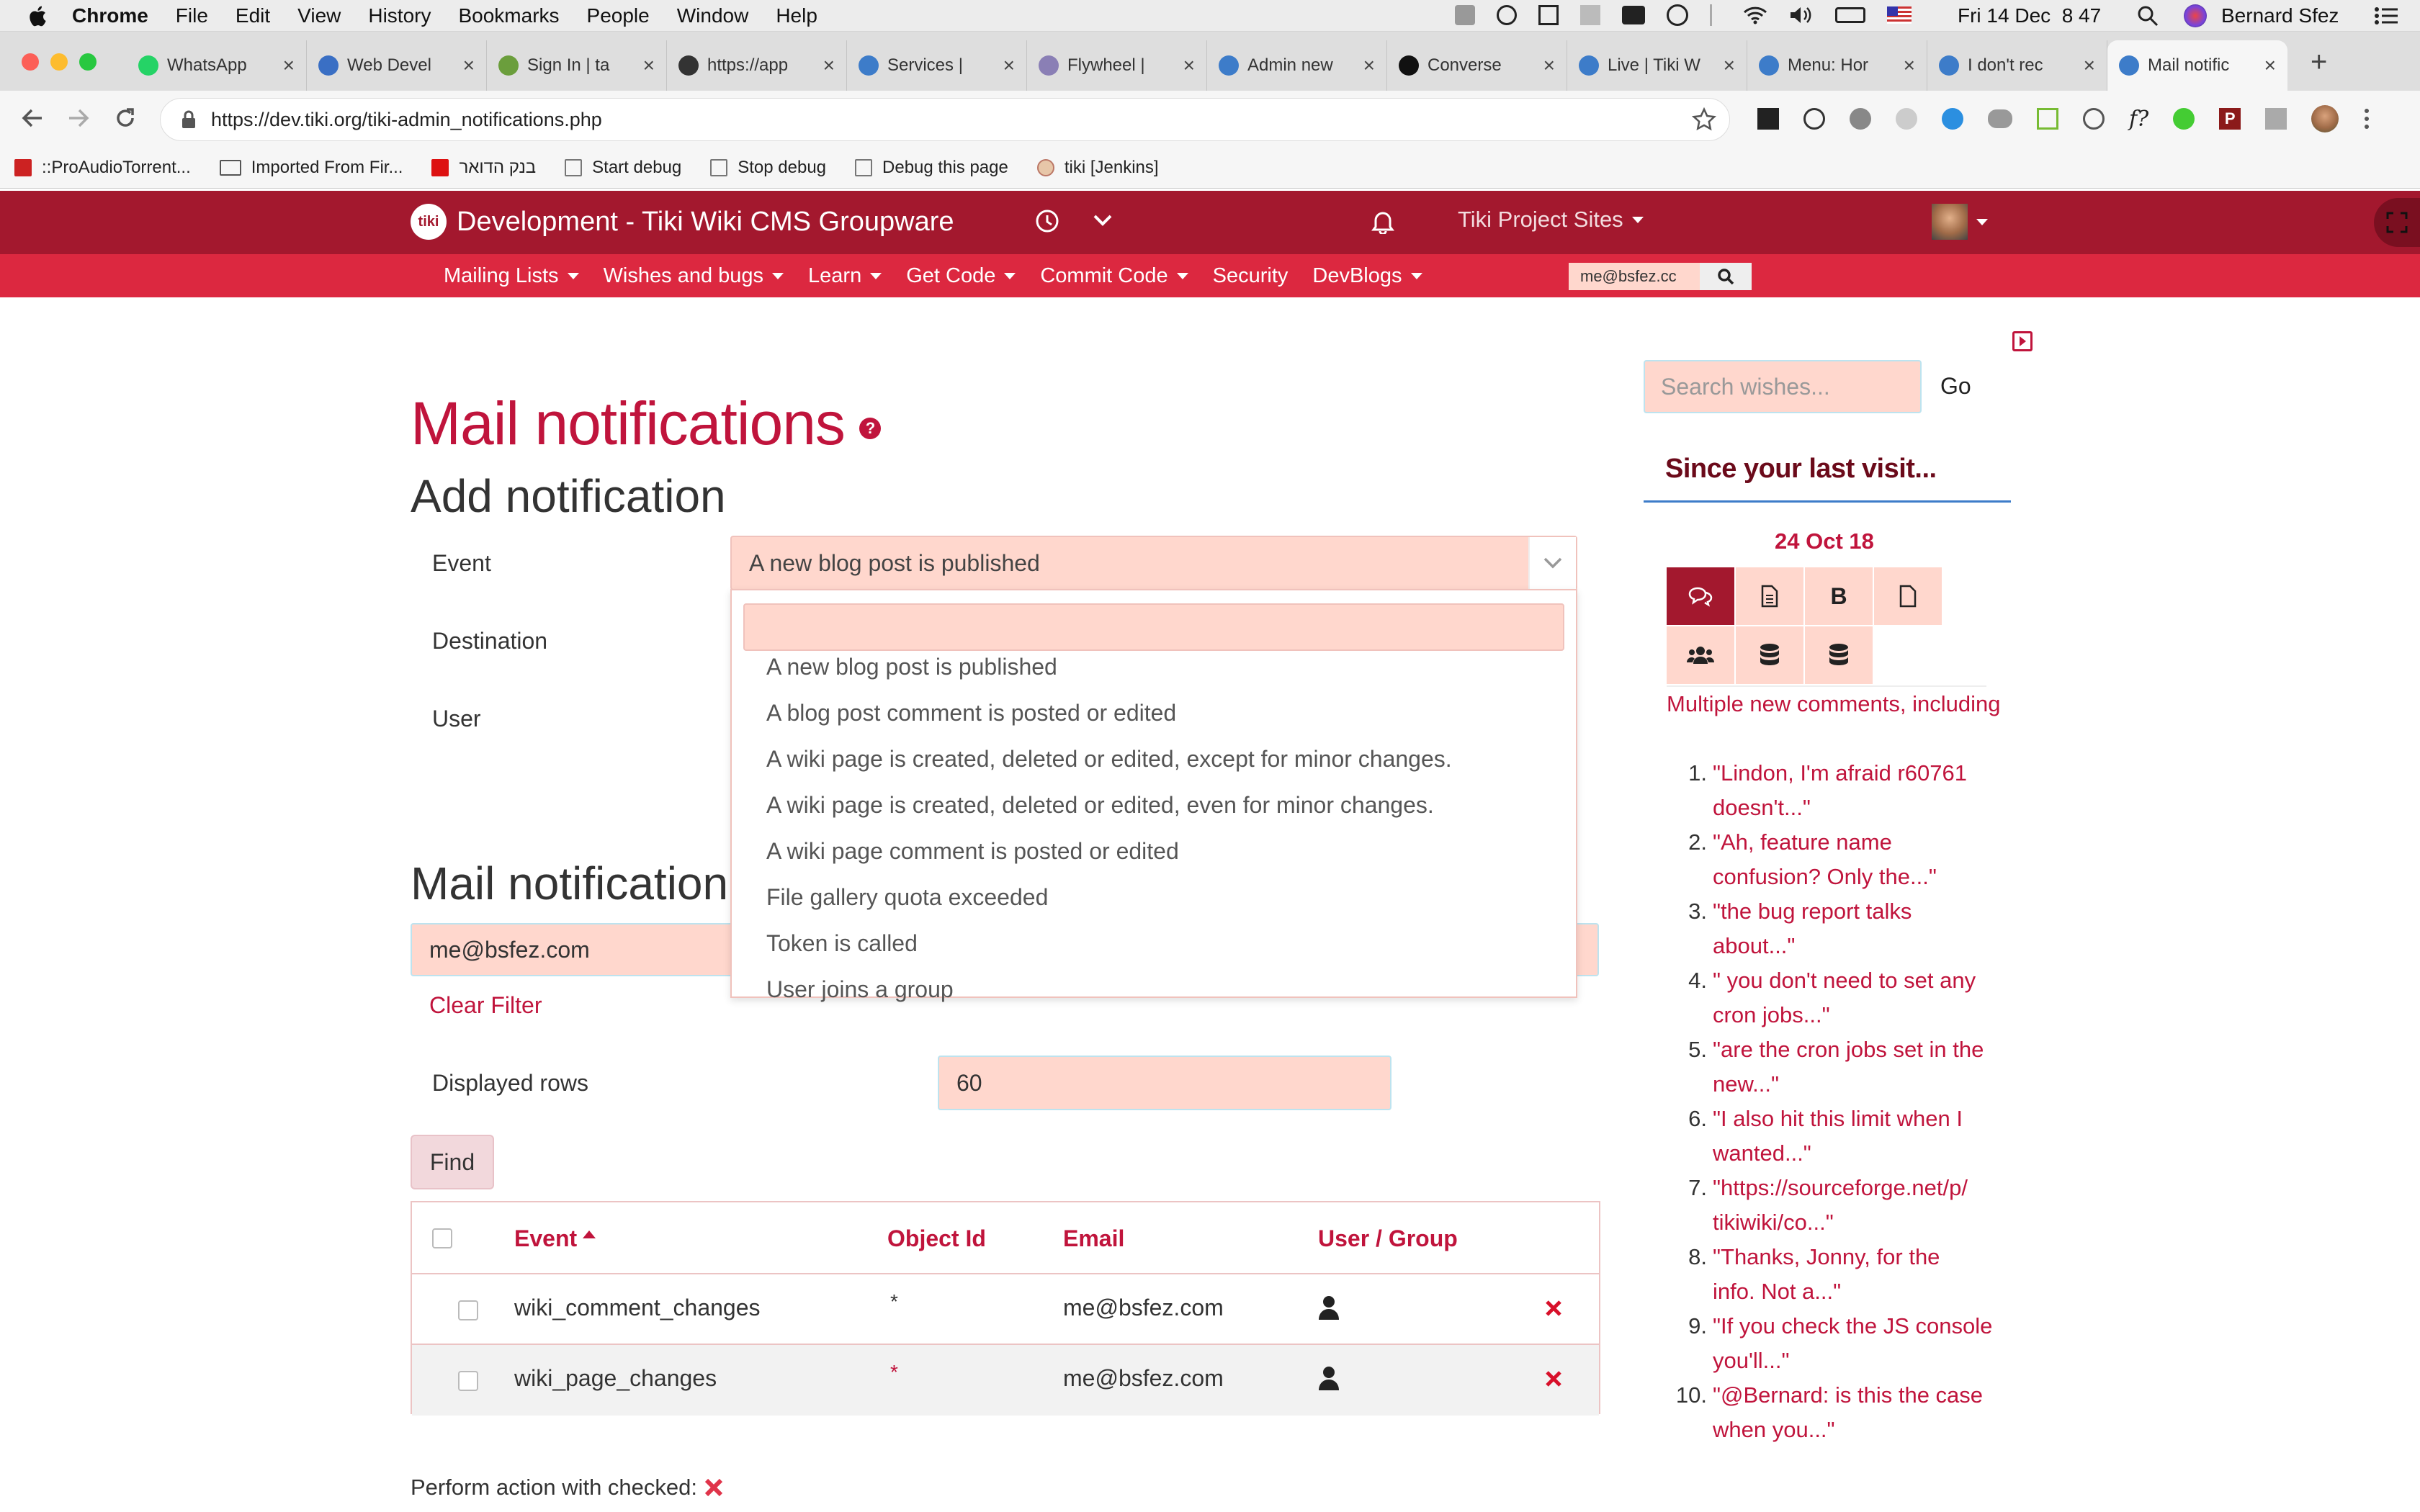  What do you see at coordinates (1837, 65) in the screenshot?
I see `tab-9: Menu: Hor ×` at bounding box center [1837, 65].